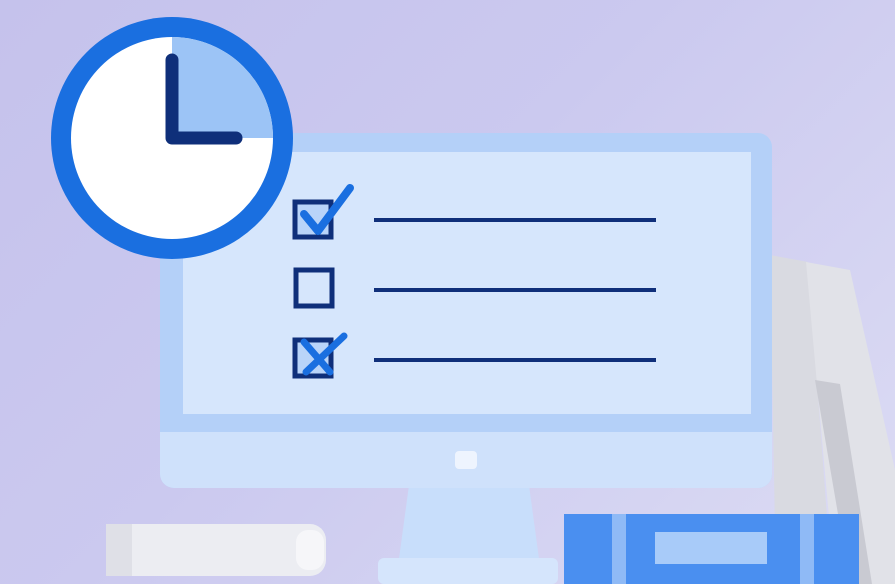  I want to click on book-icon, so click(216, 550).